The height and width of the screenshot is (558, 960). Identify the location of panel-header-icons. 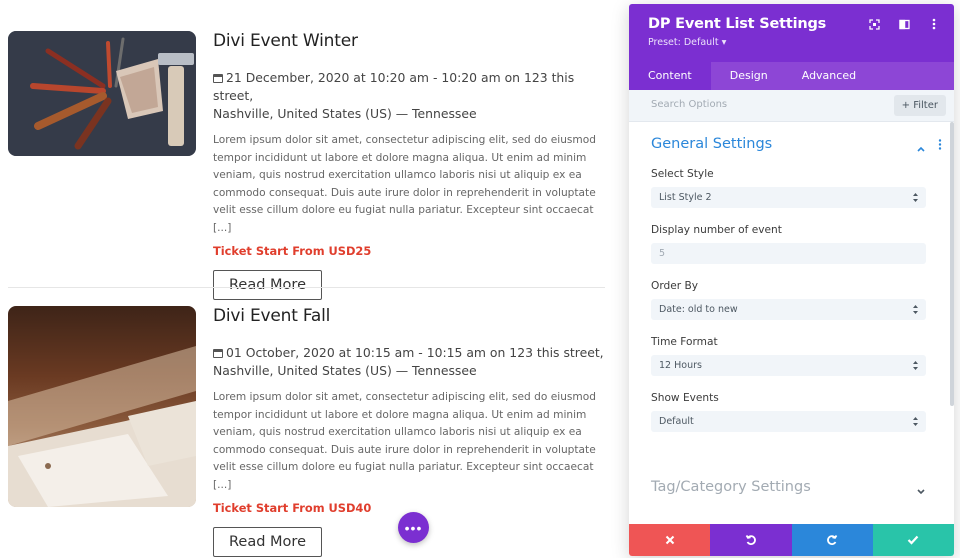
(904, 24).